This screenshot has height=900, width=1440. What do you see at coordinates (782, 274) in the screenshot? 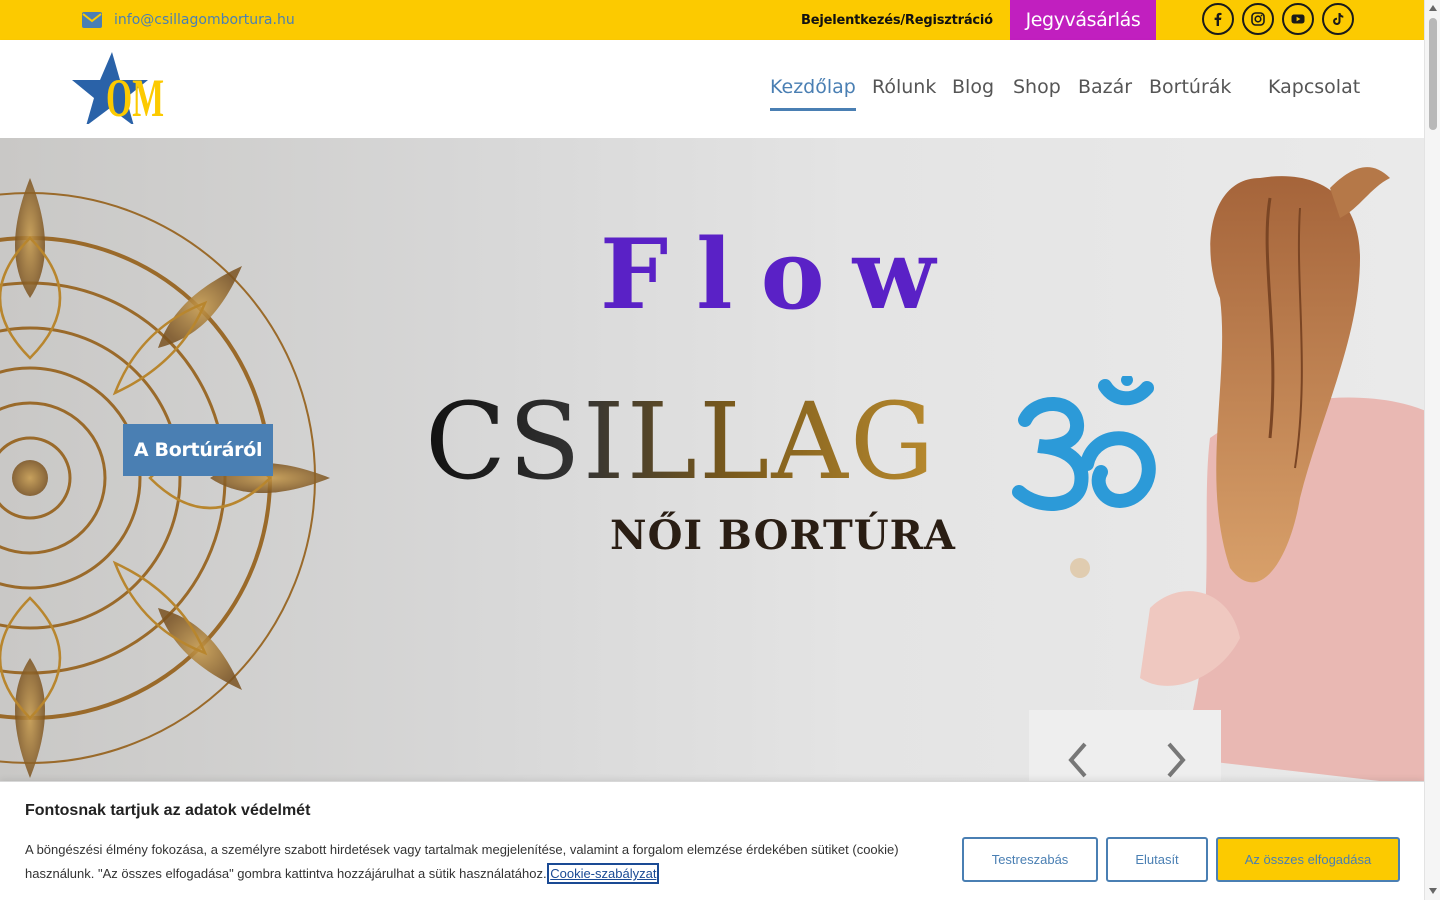
I see `hero-title-flow: Flow` at bounding box center [782, 274].